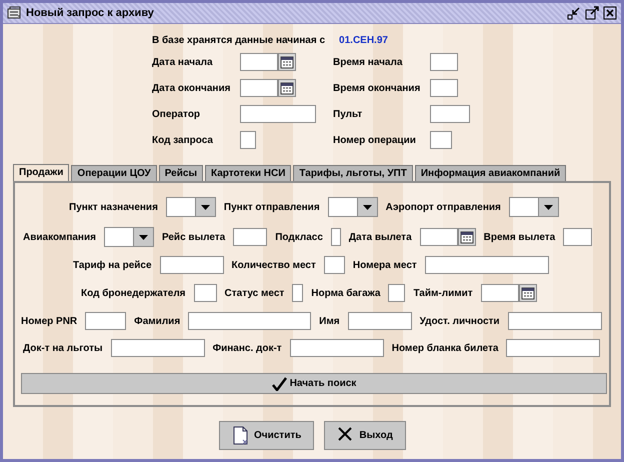 This screenshot has width=624, height=462. I want to click on document-icon, so click(240, 435).